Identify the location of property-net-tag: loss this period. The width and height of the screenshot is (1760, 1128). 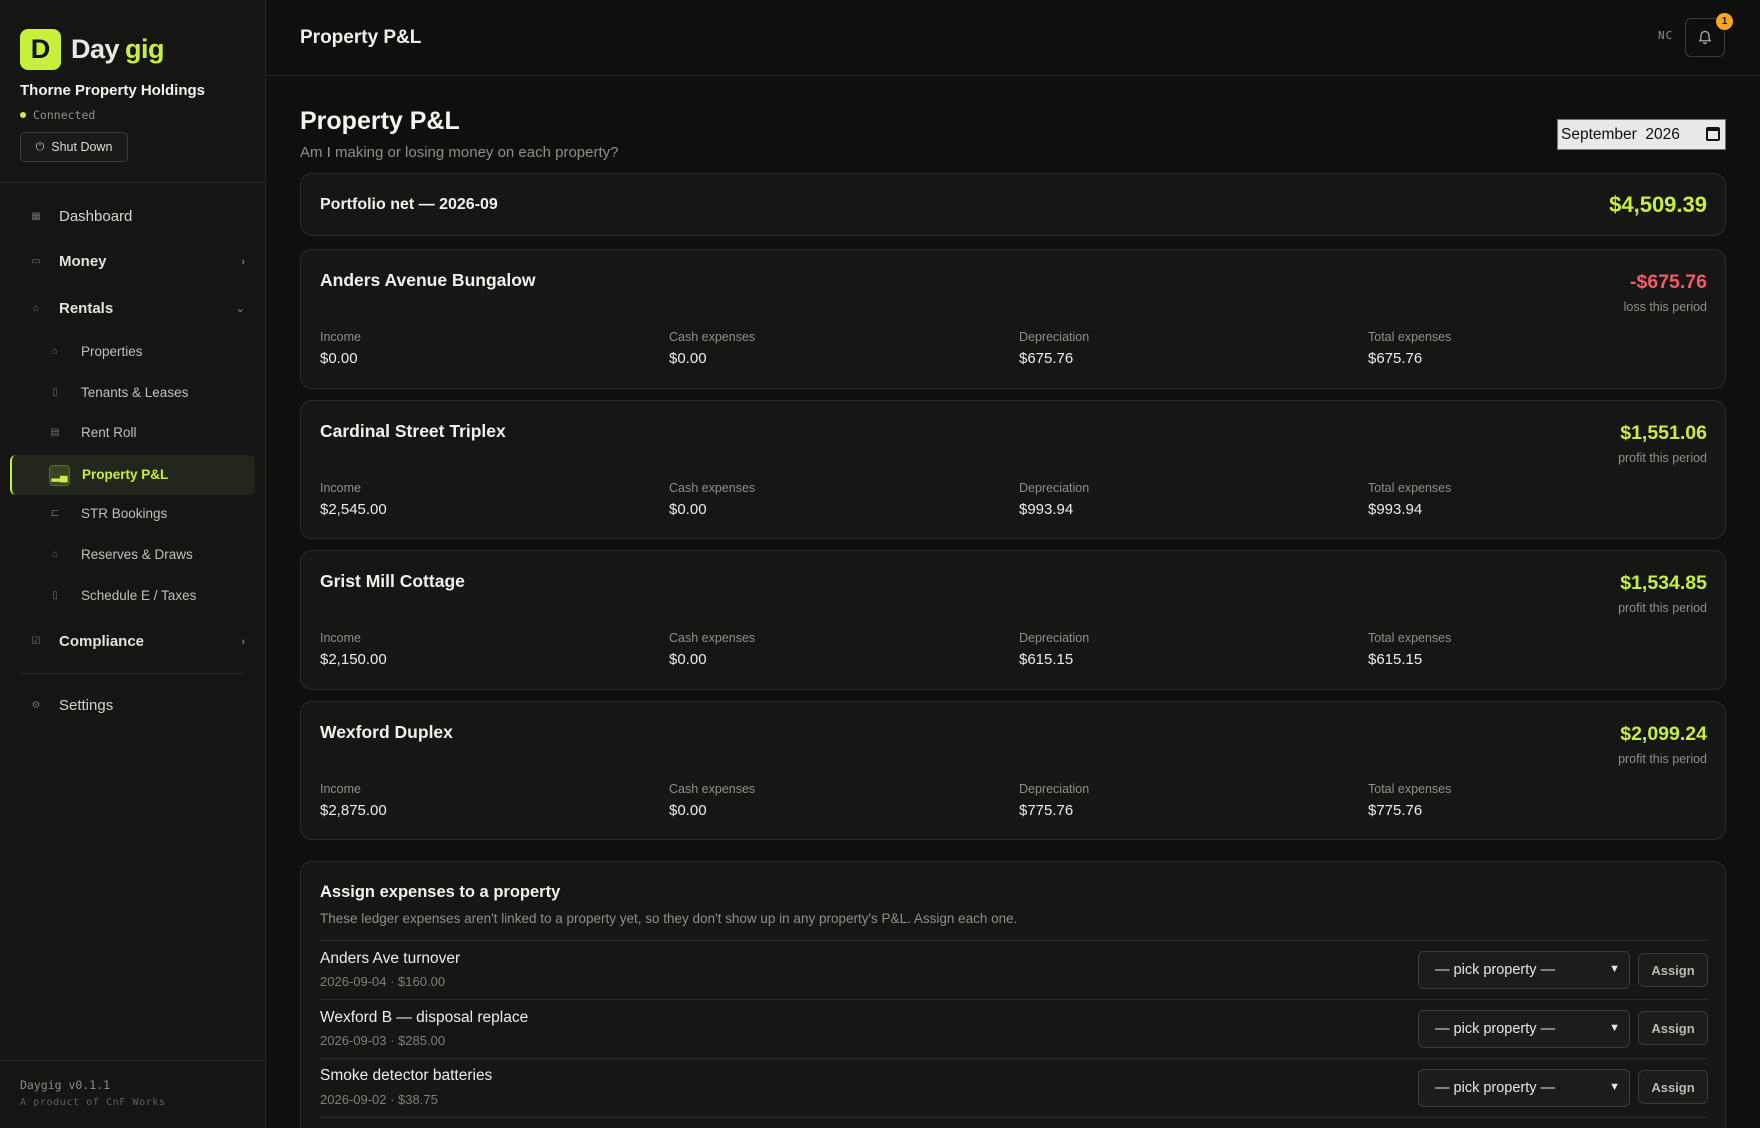
(1665, 307).